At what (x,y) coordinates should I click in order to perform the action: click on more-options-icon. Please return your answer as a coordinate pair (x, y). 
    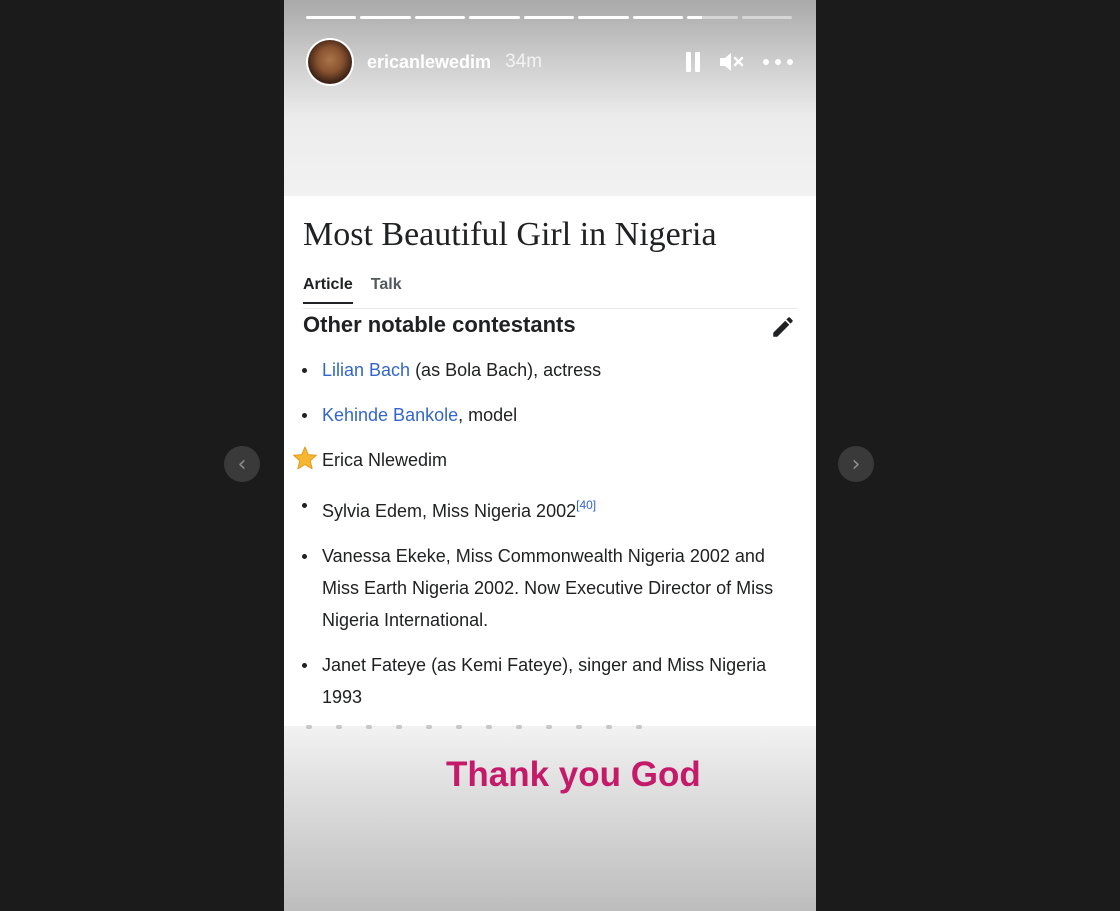
    Looking at the image, I should click on (778, 62).